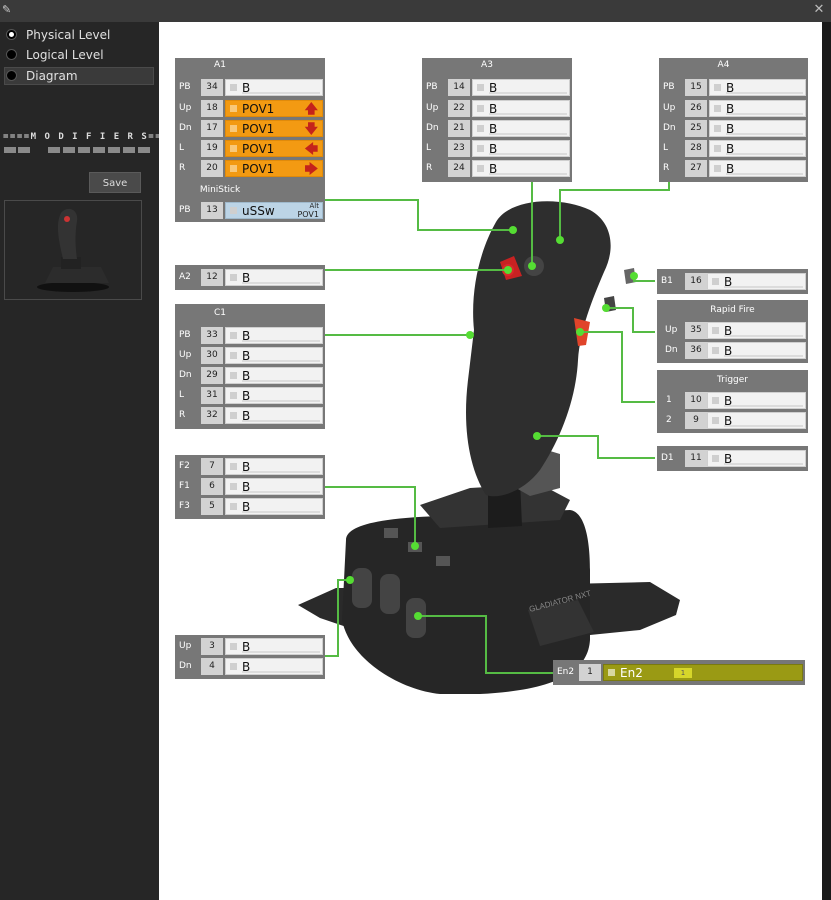 The width and height of the screenshot is (831, 900). I want to click on assignment-button: uSSw Alt POV1, so click(274, 210).